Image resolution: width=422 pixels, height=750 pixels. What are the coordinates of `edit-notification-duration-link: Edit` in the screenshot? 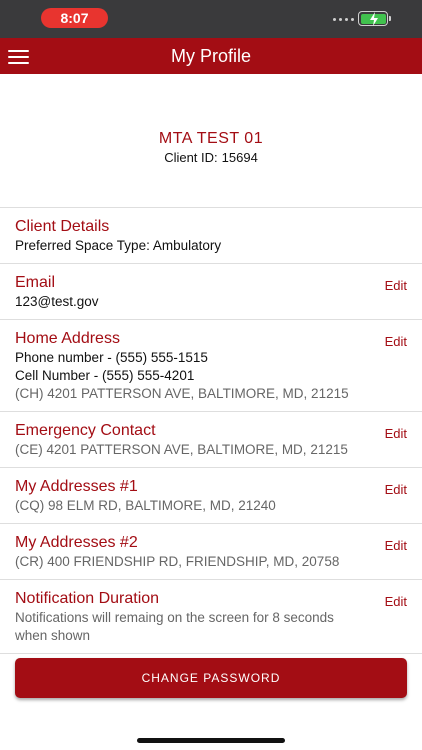 It's located at (396, 601).